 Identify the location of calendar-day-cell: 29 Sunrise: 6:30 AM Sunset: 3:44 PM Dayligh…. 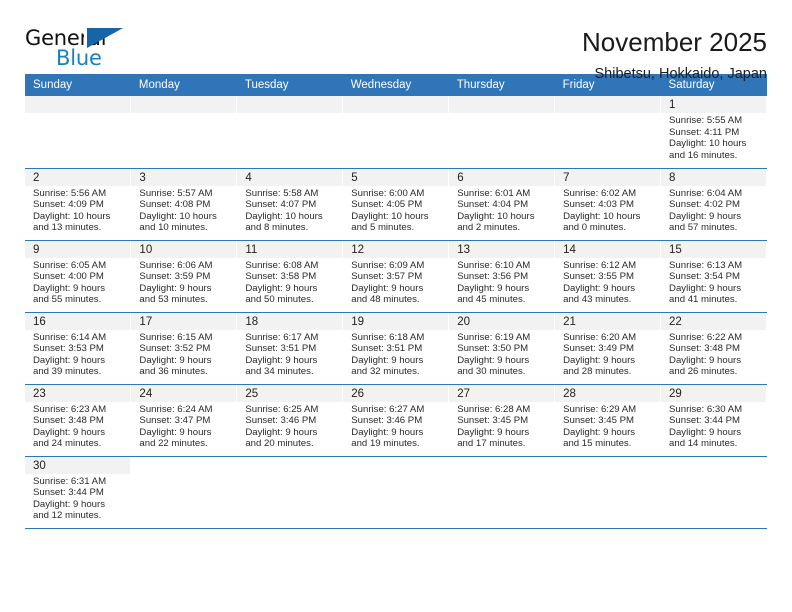
(713, 420).